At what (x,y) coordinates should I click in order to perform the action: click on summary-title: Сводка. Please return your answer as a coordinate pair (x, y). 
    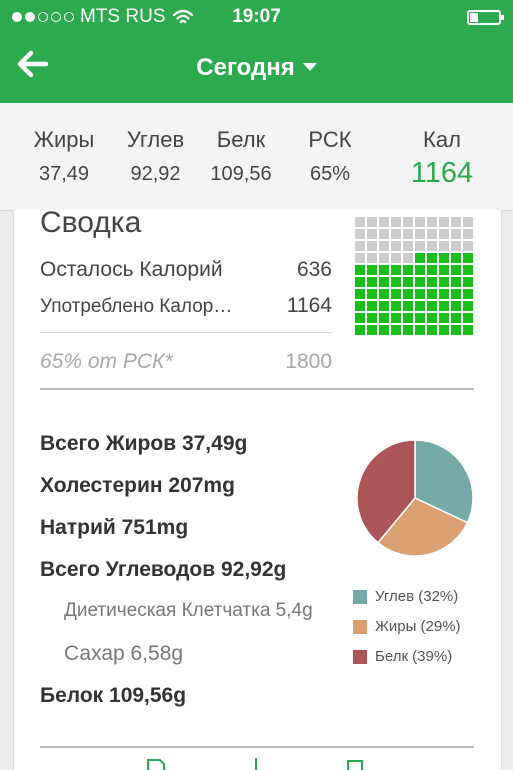
    Looking at the image, I should click on (91, 222).